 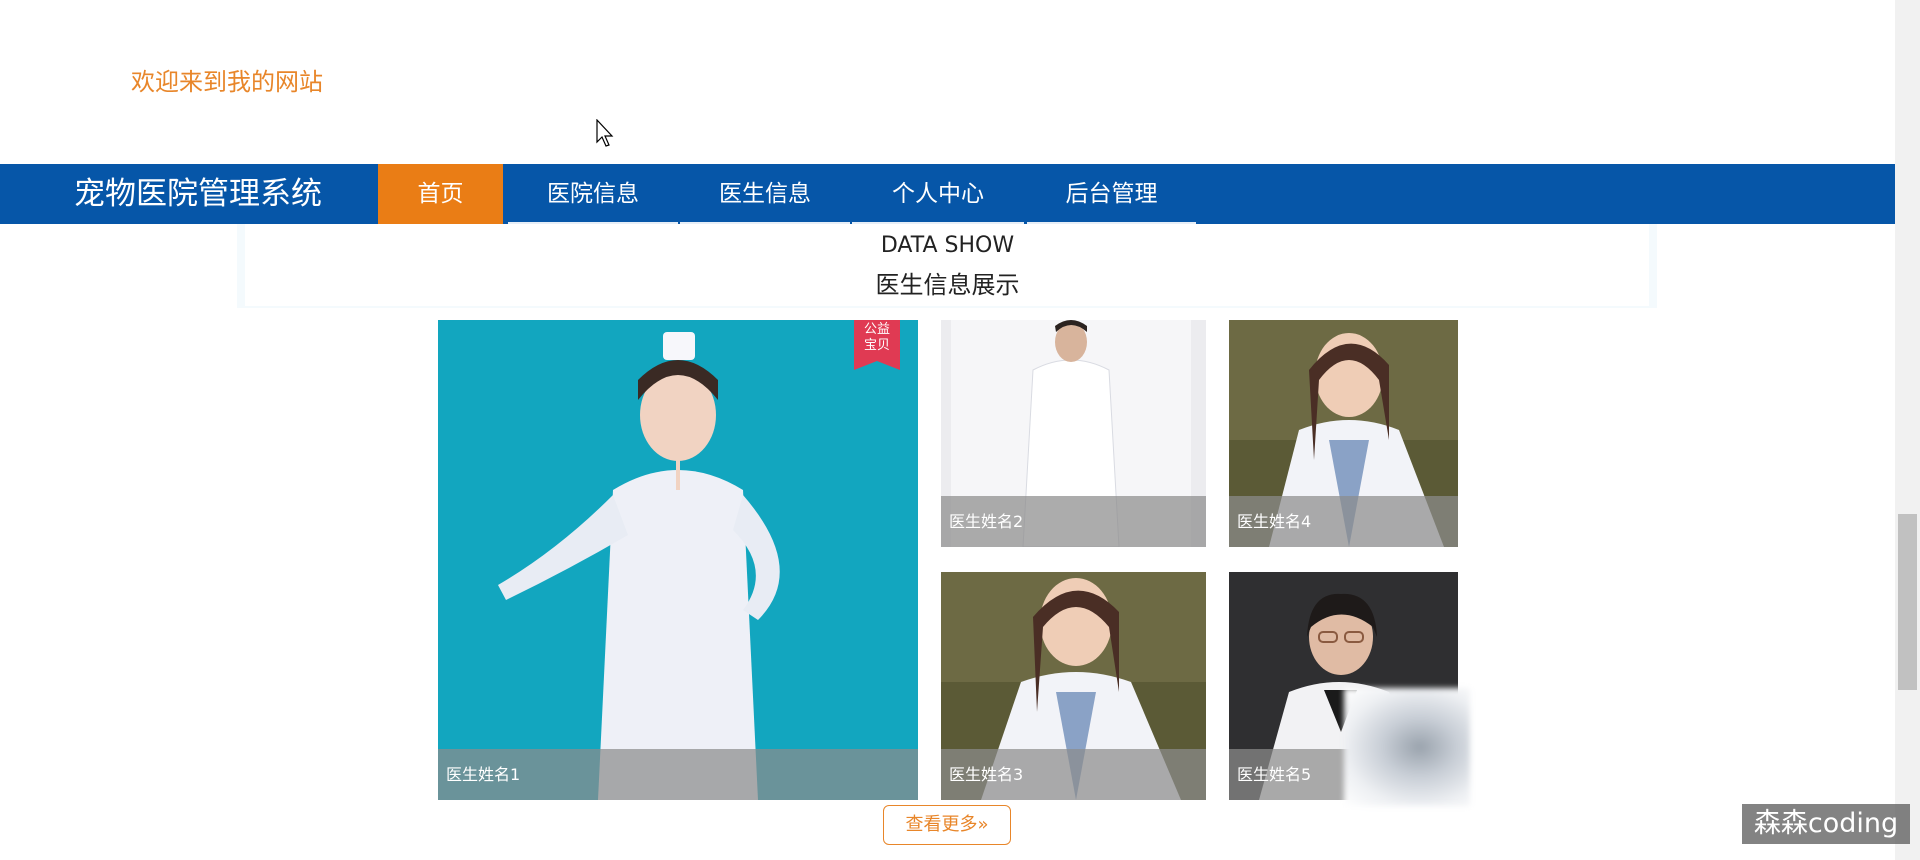 What do you see at coordinates (947, 285) in the screenshot?
I see `section-title-cn: 医生信息展示` at bounding box center [947, 285].